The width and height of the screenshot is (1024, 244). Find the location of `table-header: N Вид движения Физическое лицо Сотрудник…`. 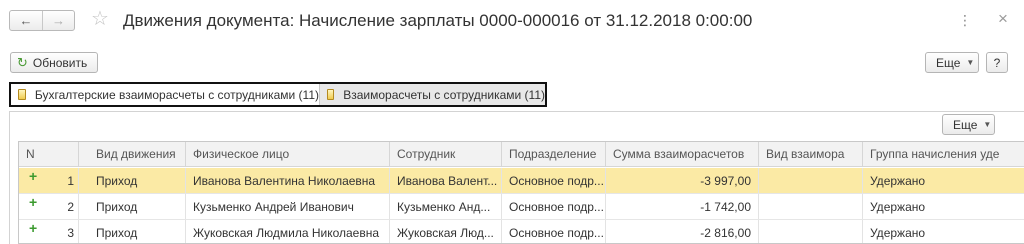

table-header: N Вид движения Физическое лицо Сотрудник… is located at coordinates (521, 154).